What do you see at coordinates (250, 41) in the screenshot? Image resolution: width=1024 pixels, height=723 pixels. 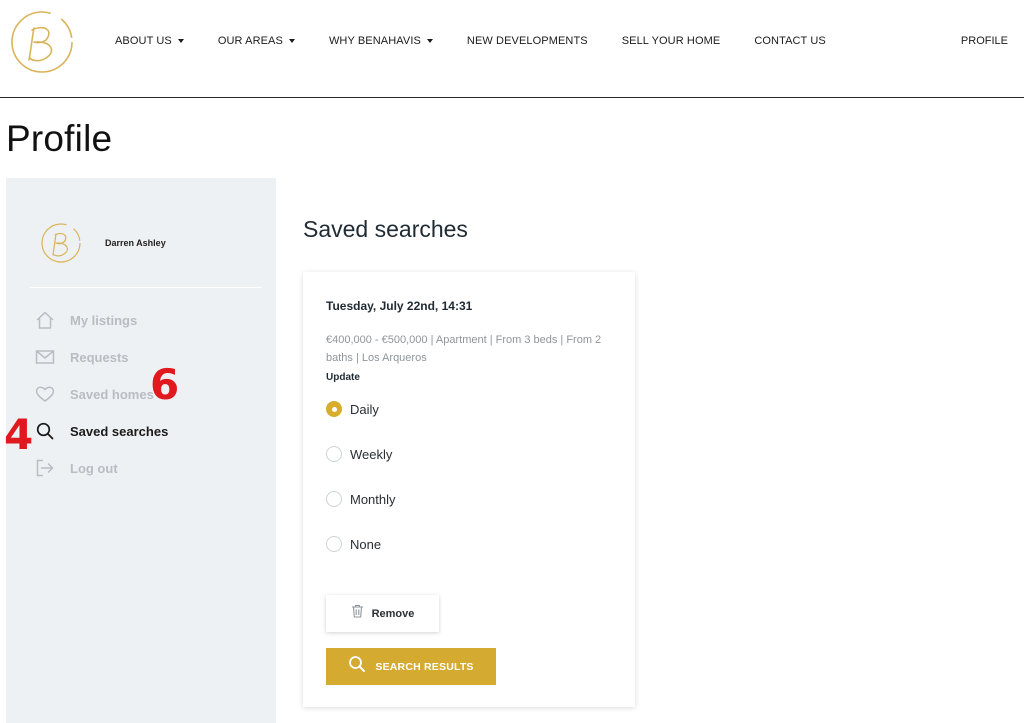 I see `nav-our-areas-label: OUR AREAS` at bounding box center [250, 41].